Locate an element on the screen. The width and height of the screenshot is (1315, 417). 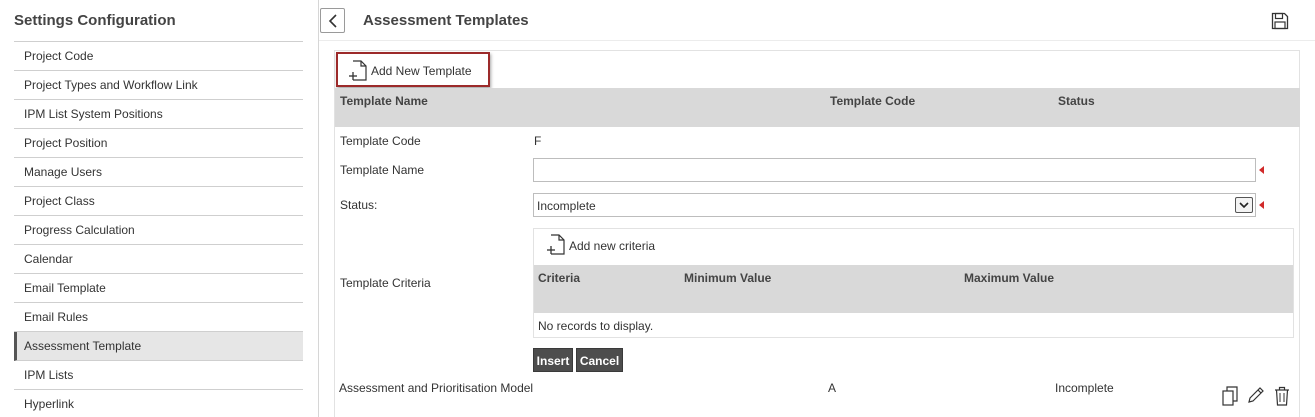
row-template-code: A is located at coordinates (832, 388).